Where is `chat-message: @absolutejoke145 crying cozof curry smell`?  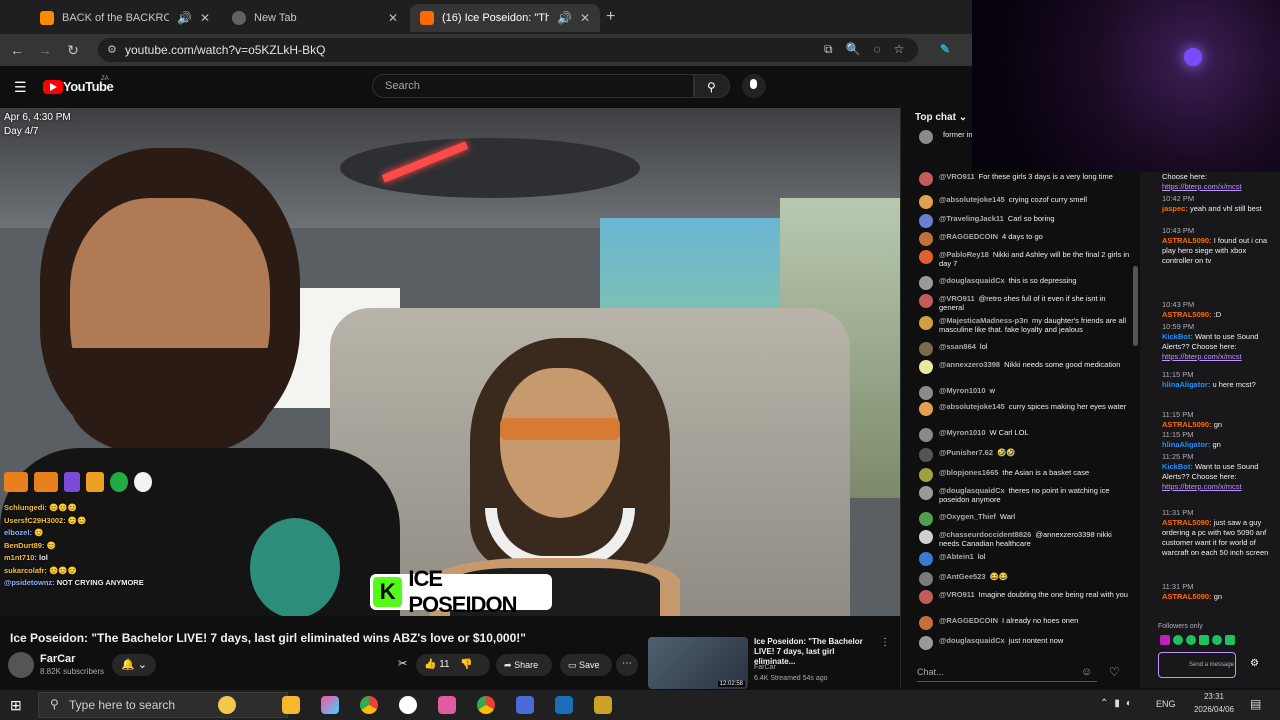 chat-message: @absolutejoke145 crying cozof curry smell is located at coordinates (1025, 202).